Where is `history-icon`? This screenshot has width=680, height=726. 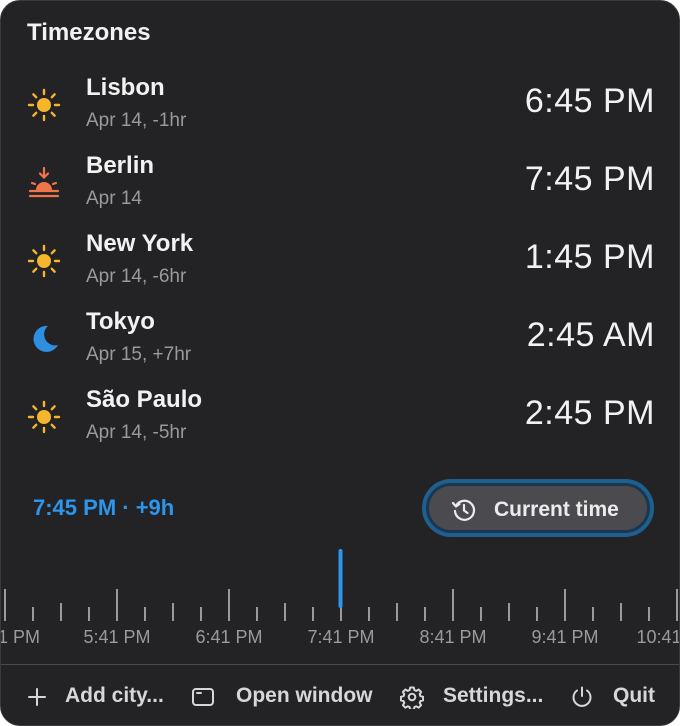
history-icon is located at coordinates (463, 510).